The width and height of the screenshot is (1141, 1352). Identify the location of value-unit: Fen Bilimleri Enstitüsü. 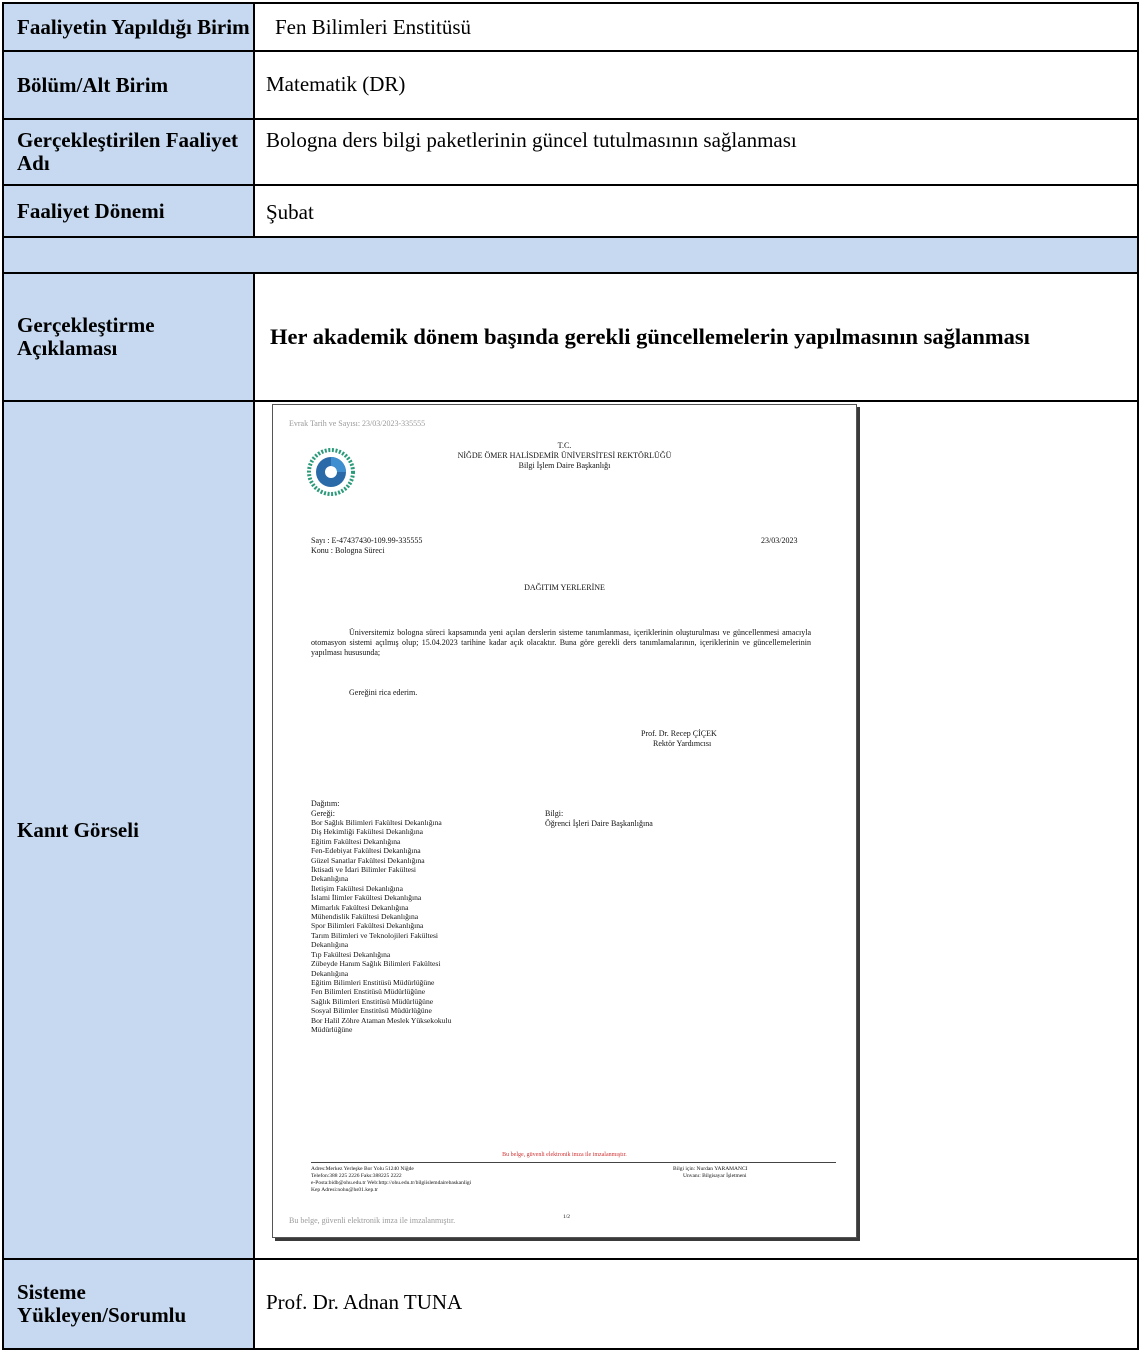
(696, 27).